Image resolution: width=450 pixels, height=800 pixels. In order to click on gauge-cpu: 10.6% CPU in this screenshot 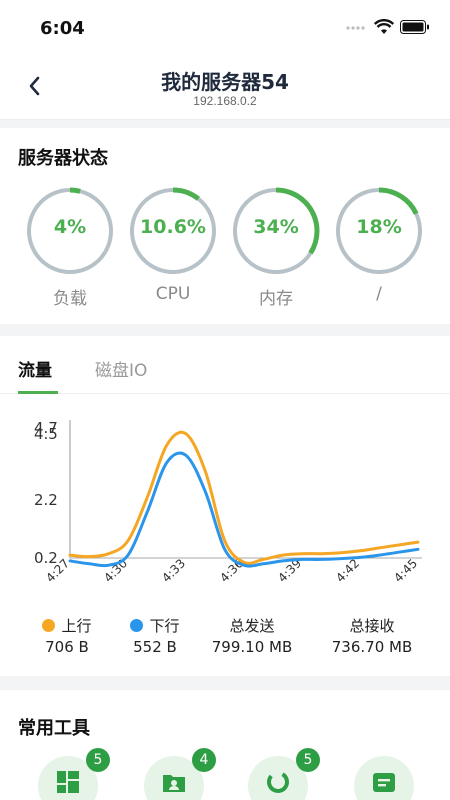, I will do `click(173, 246)`.